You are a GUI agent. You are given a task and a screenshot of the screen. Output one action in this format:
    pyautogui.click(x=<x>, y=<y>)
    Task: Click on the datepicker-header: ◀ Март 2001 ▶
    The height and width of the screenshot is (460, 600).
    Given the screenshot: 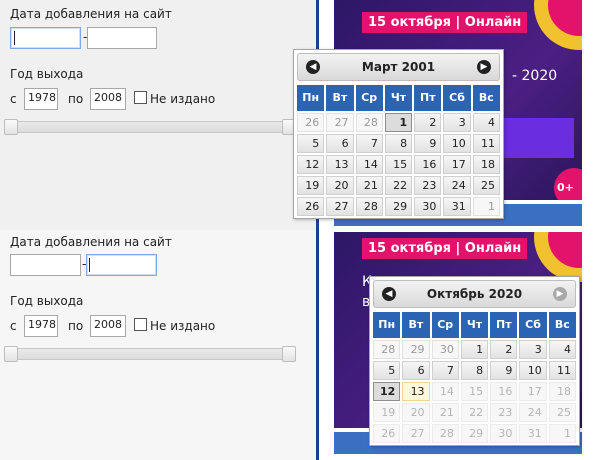 What is the action you would take?
    pyautogui.click(x=398, y=67)
    